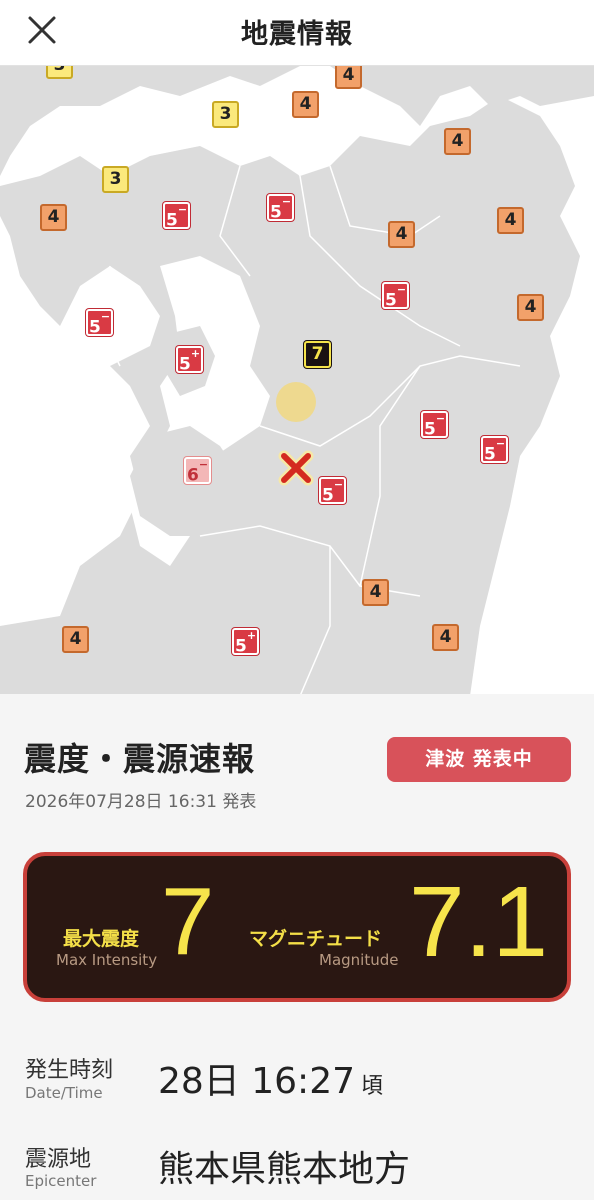 The image size is (594, 1200). Describe the element at coordinates (58, 1159) in the screenshot. I see `epicenter-label: 震源地` at that location.